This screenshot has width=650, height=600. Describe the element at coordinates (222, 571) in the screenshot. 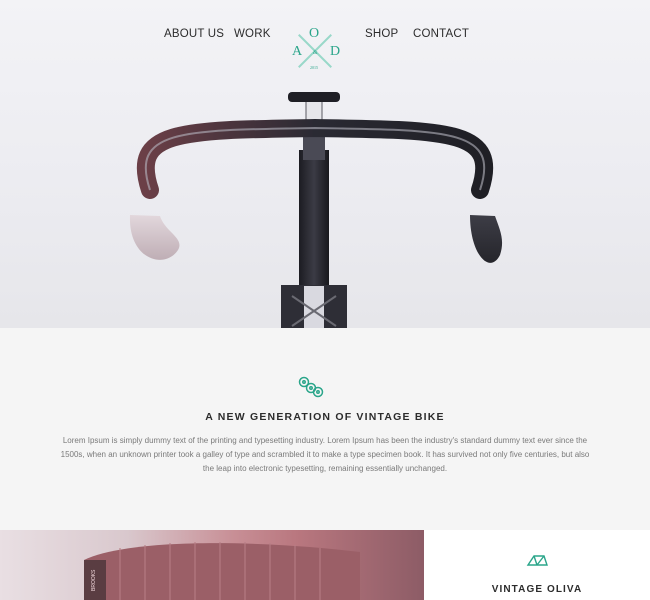

I see `handlebar-grip-image: BROOKS` at that location.